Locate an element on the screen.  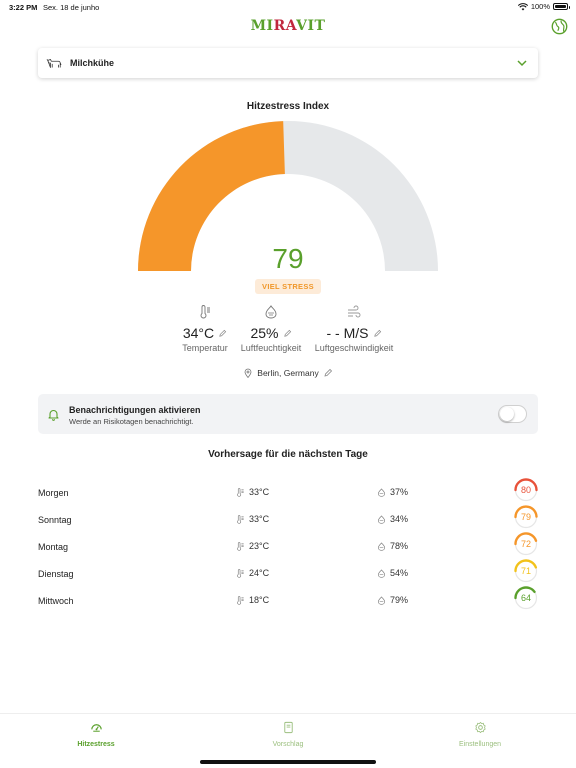
forecast-score: 80 is located at coordinates (525, 490).